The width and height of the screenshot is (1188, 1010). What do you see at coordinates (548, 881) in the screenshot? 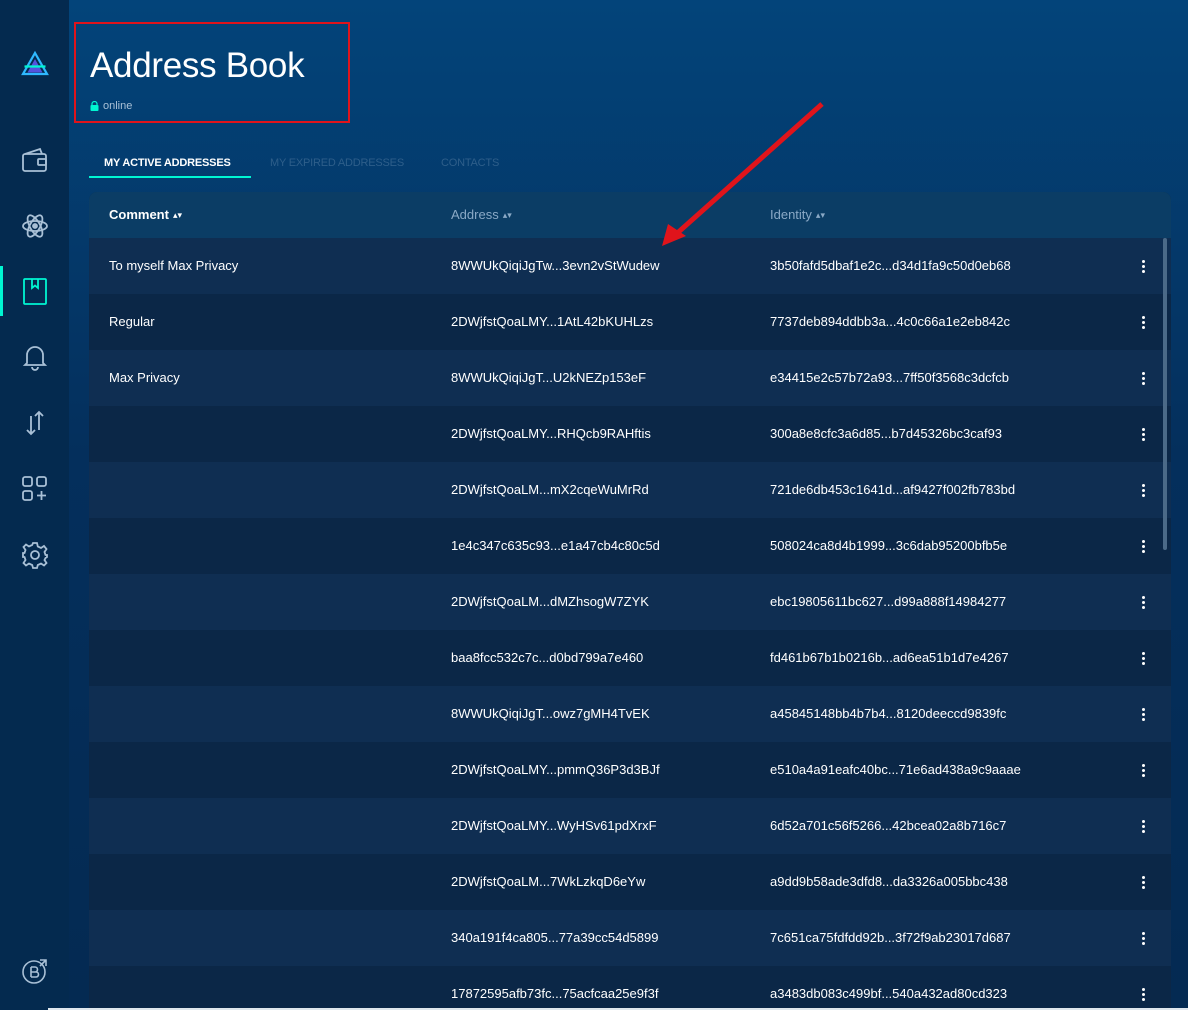
I see `row-address: 2DWjfstQoaLM...7WkLzkqD6eYw` at bounding box center [548, 881].